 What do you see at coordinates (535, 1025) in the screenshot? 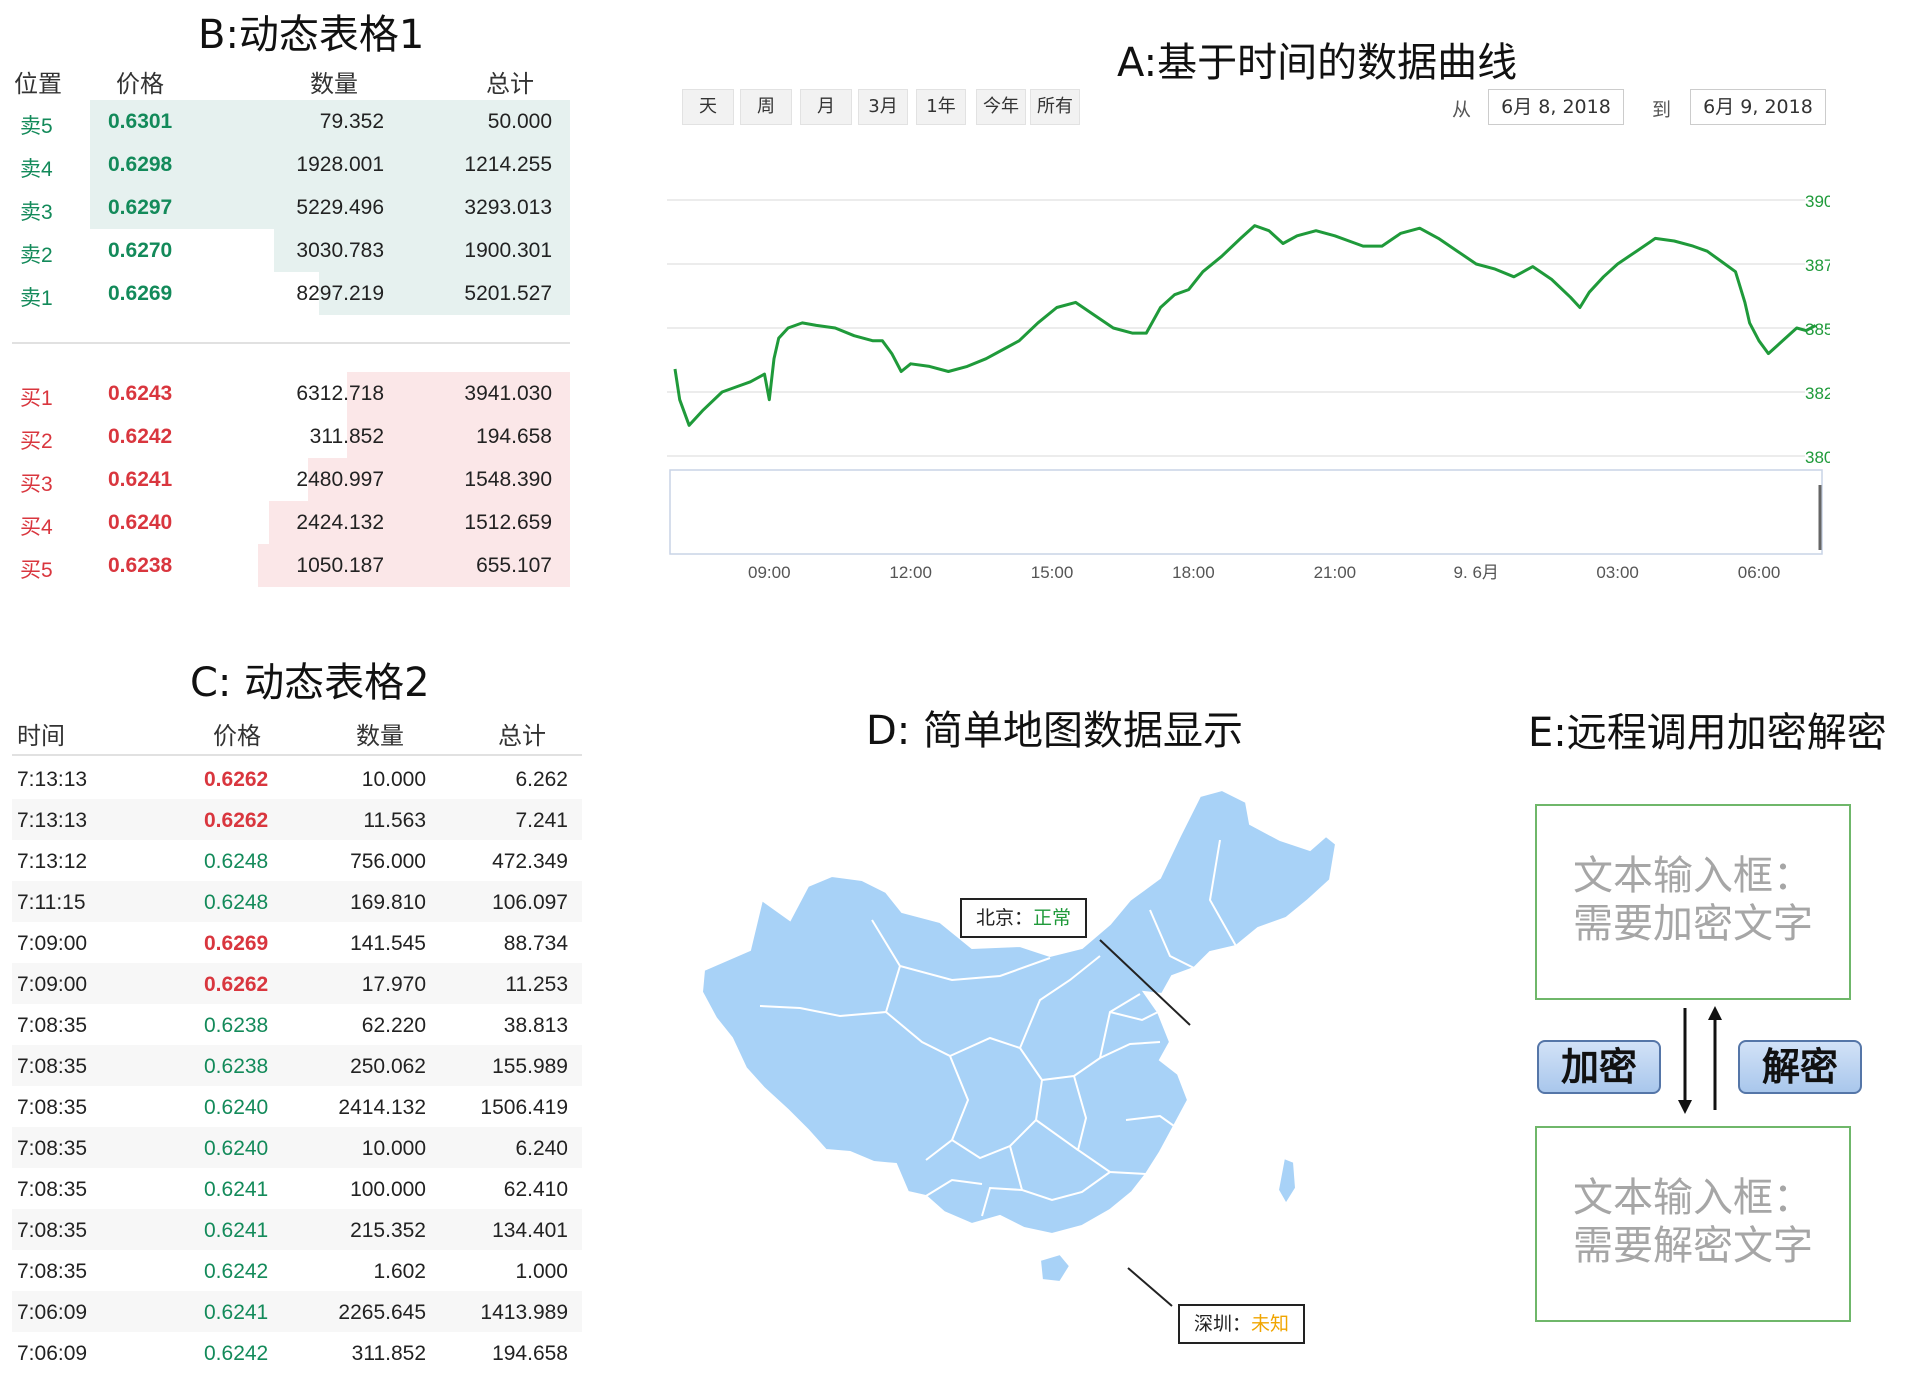
I see `trade-total: 38.813` at bounding box center [535, 1025].